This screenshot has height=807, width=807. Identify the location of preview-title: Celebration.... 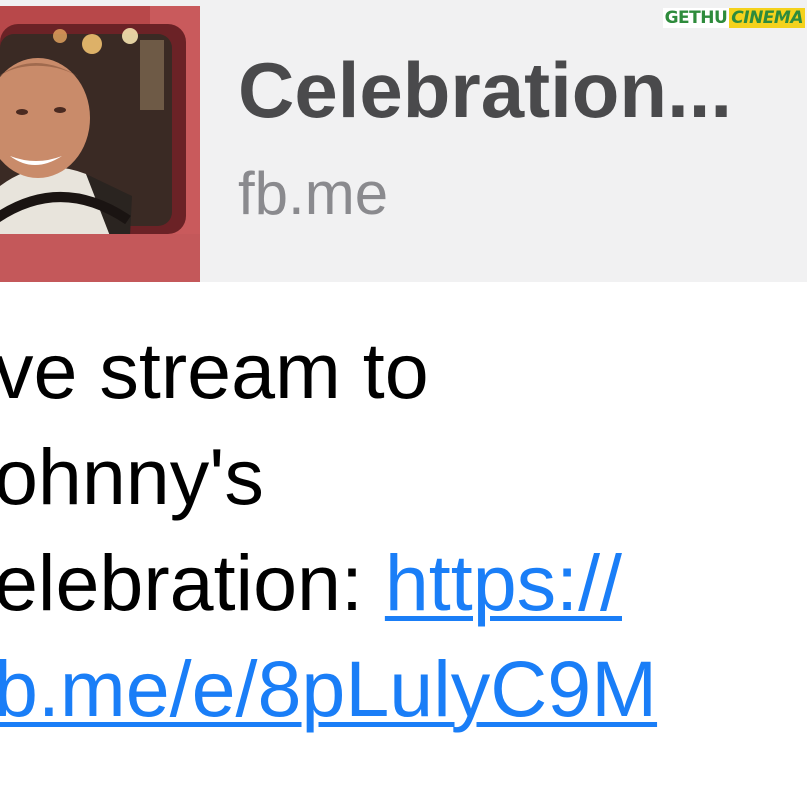
(485, 90).